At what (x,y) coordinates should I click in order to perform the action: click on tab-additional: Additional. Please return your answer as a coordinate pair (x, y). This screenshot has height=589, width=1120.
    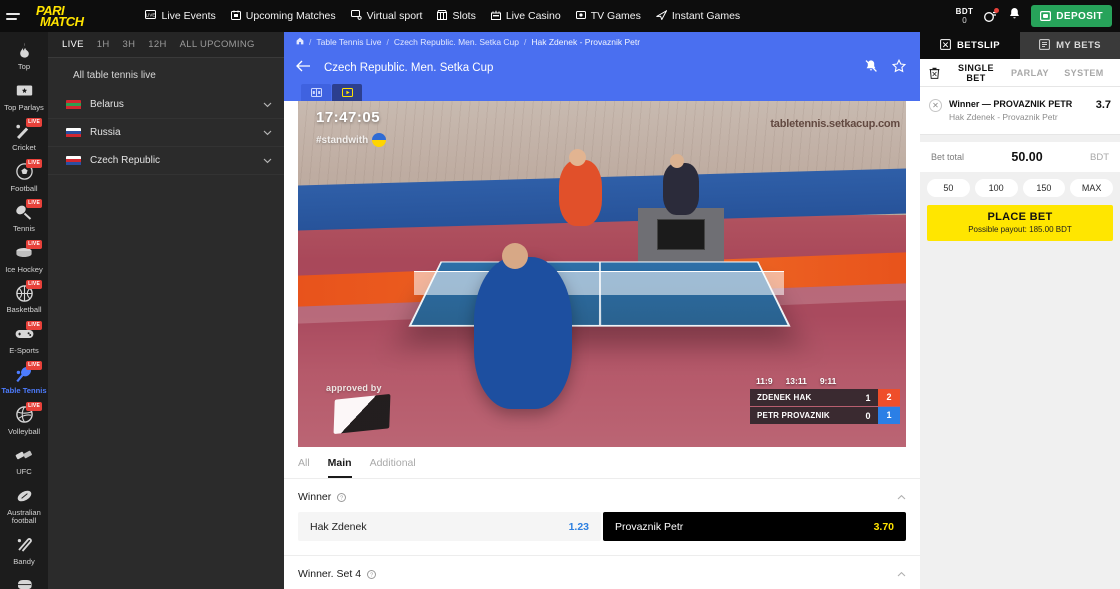
    Looking at the image, I should click on (393, 465).